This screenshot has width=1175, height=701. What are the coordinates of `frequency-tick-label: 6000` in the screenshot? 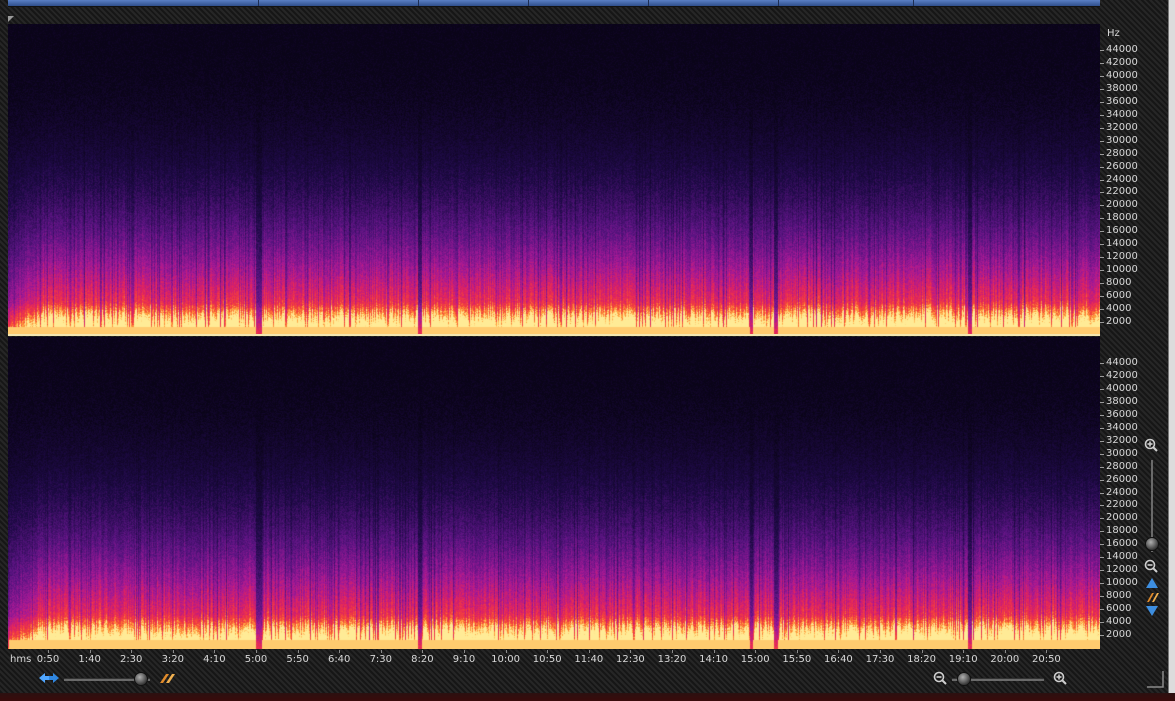 It's located at (1119, 609).